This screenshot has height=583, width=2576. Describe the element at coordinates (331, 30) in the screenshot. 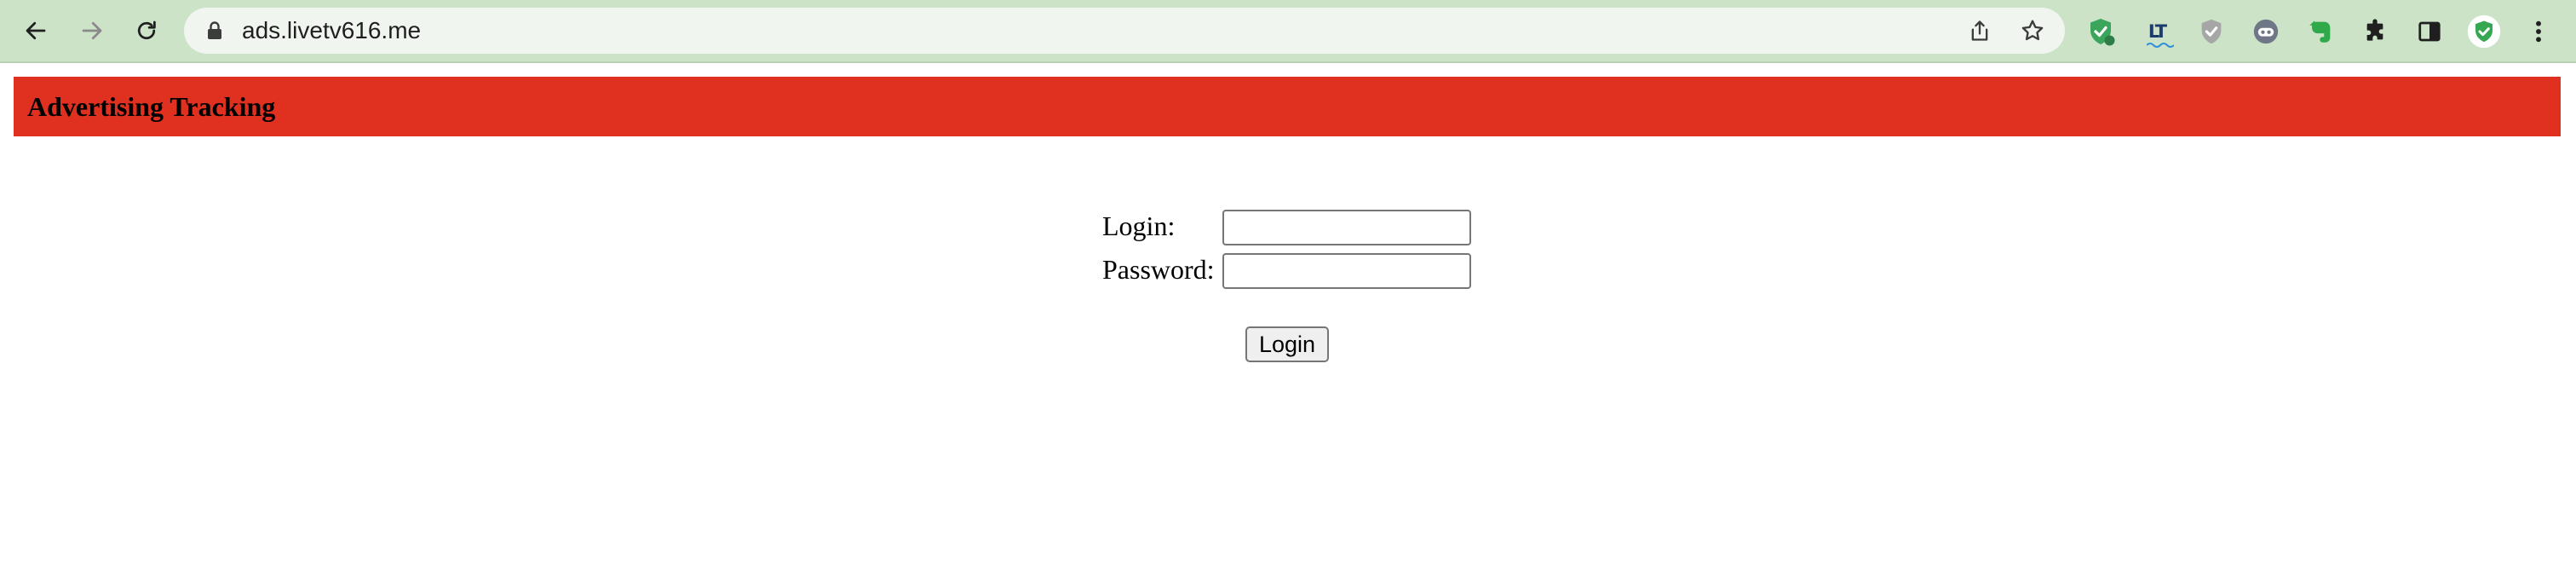

I see `url-text: ads.livetv616.me` at that location.